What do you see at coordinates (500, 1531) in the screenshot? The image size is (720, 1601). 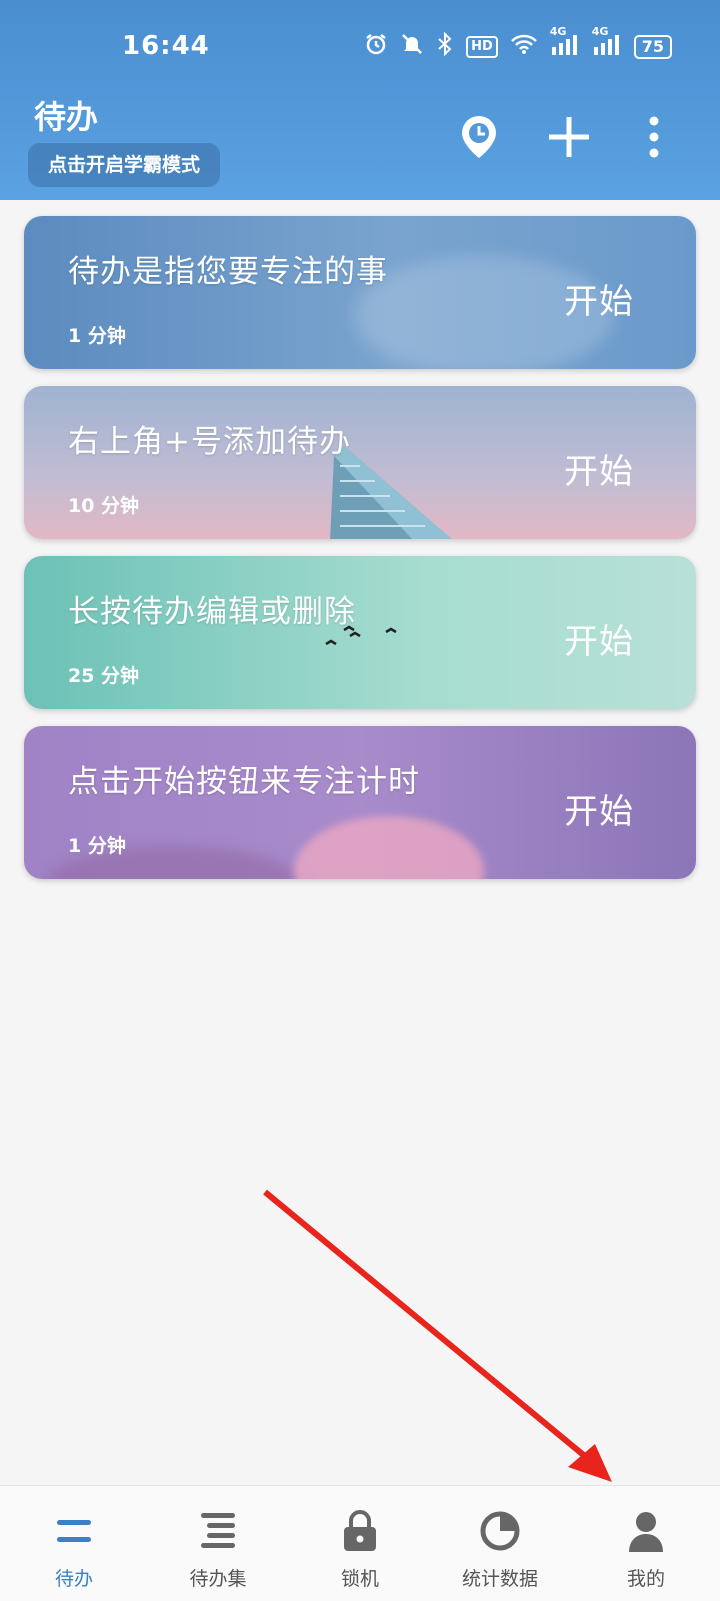 I see `pie-chart-icon` at bounding box center [500, 1531].